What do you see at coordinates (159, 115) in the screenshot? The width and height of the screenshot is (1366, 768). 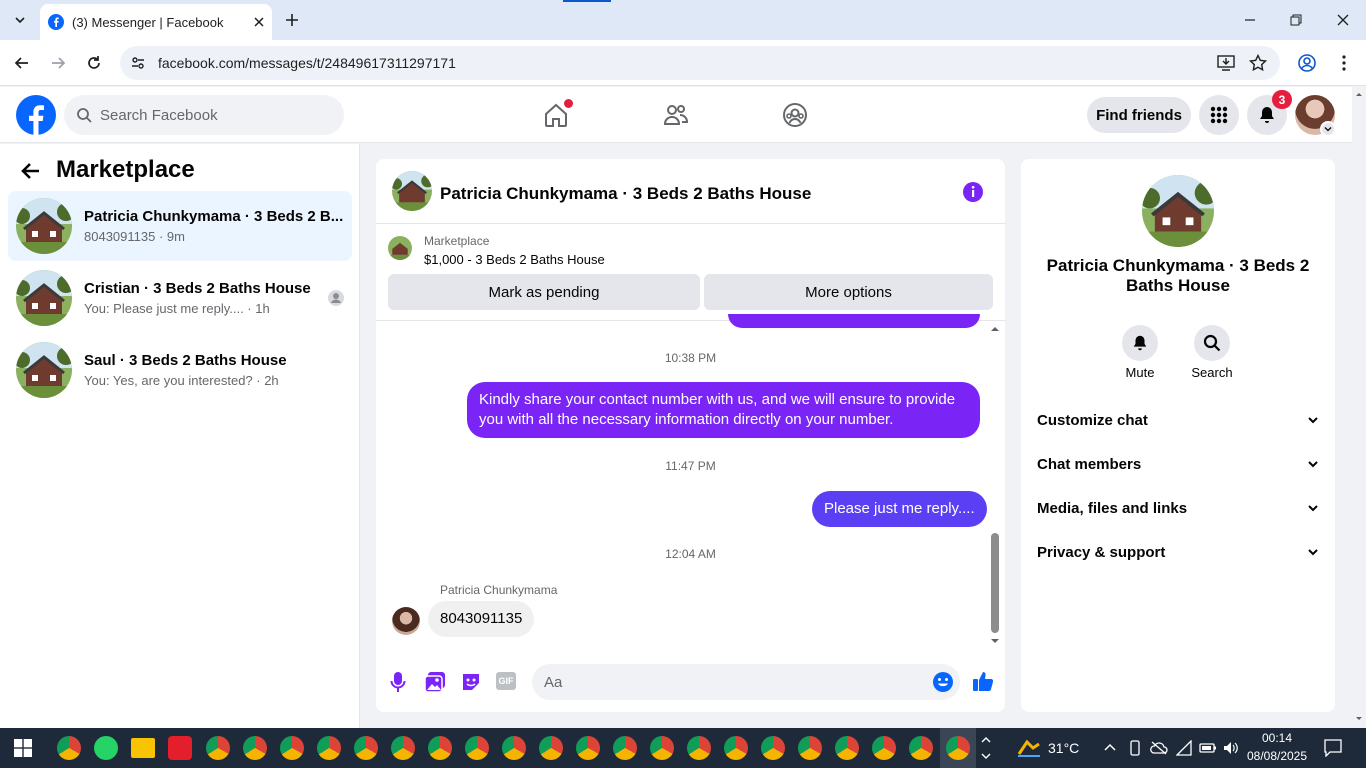 I see `search-input: Search Facebook` at bounding box center [159, 115].